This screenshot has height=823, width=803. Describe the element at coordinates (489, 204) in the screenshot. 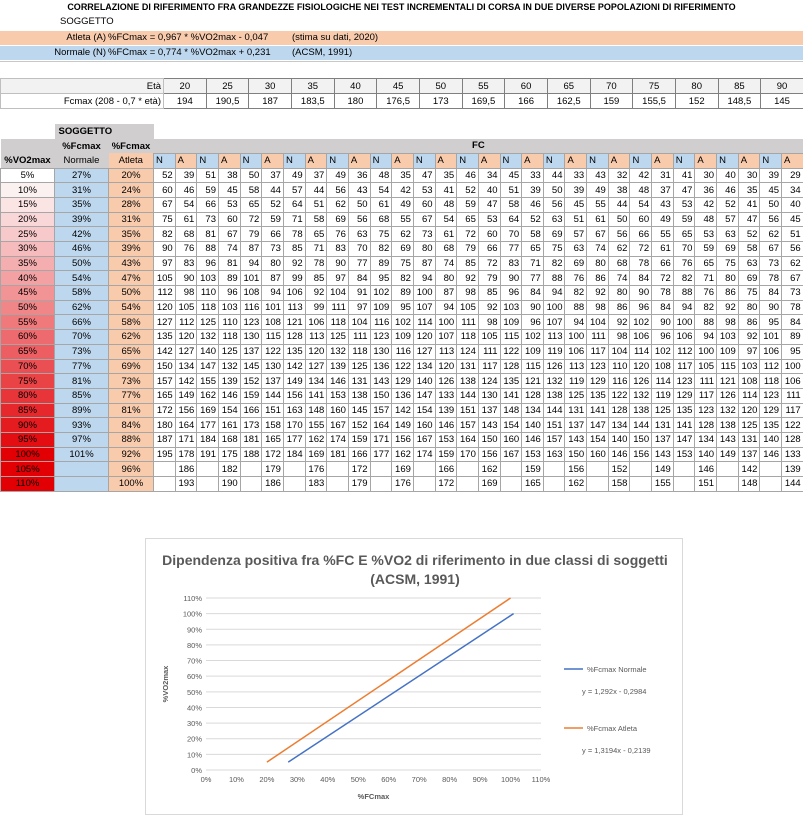

I see `fc-cell: 47` at that location.